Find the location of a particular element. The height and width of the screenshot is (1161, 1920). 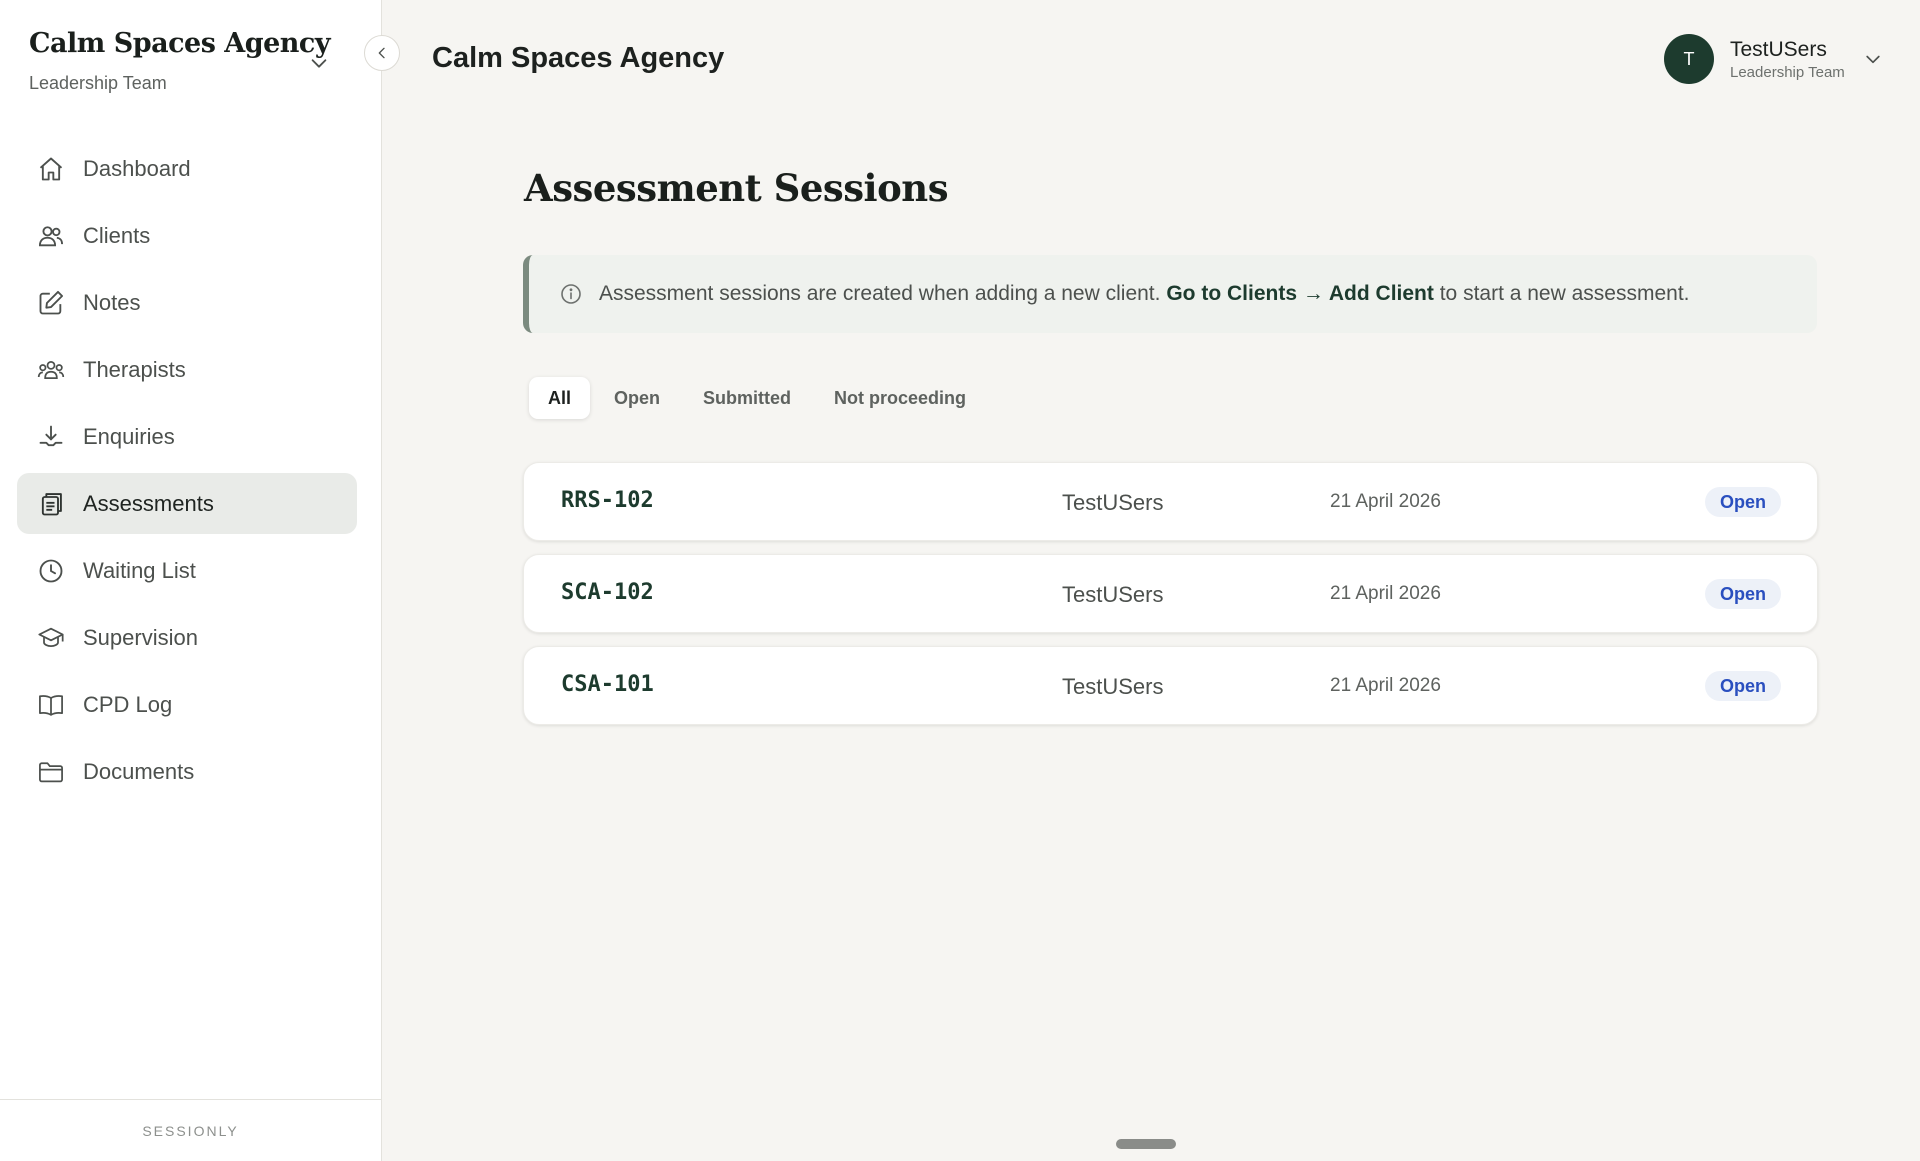

collapse-sidebar-button is located at coordinates (382, 53).